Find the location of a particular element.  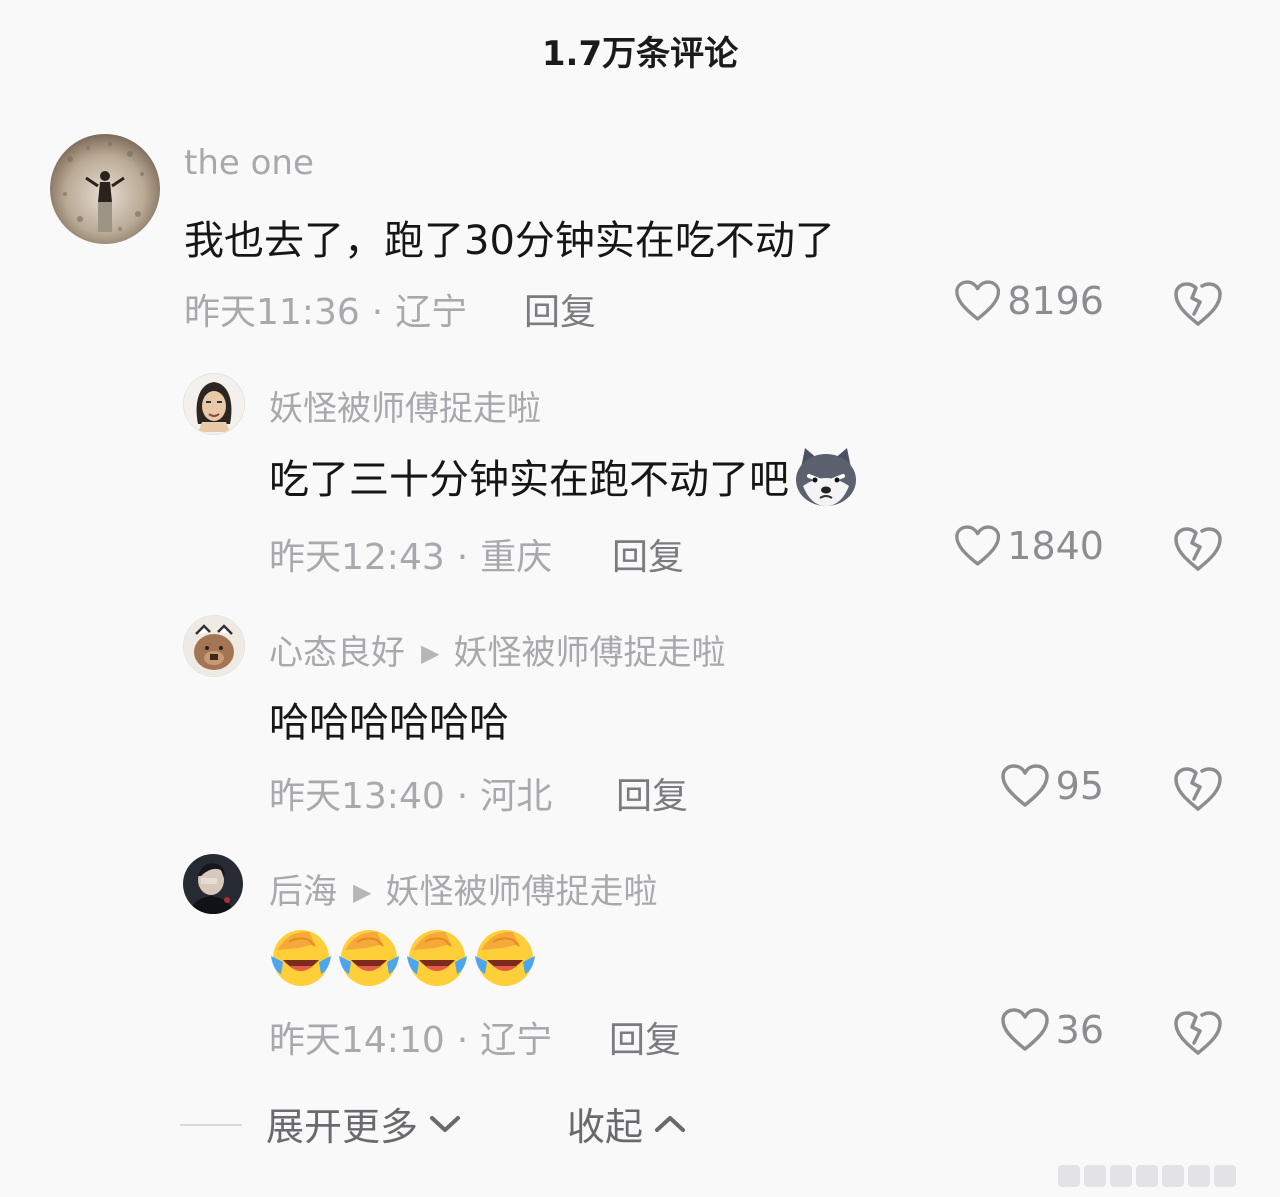

replies-footer: 展开更多 收起 is located at coordinates (640, 1126).